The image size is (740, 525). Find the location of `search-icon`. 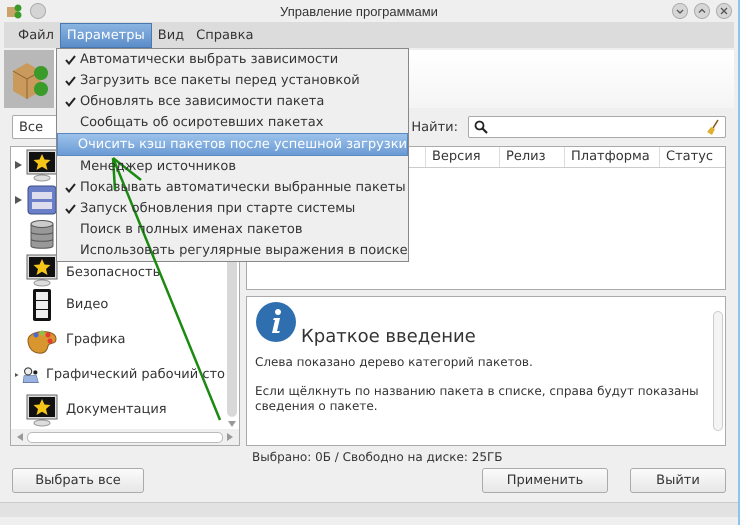

search-icon is located at coordinates (481, 127).